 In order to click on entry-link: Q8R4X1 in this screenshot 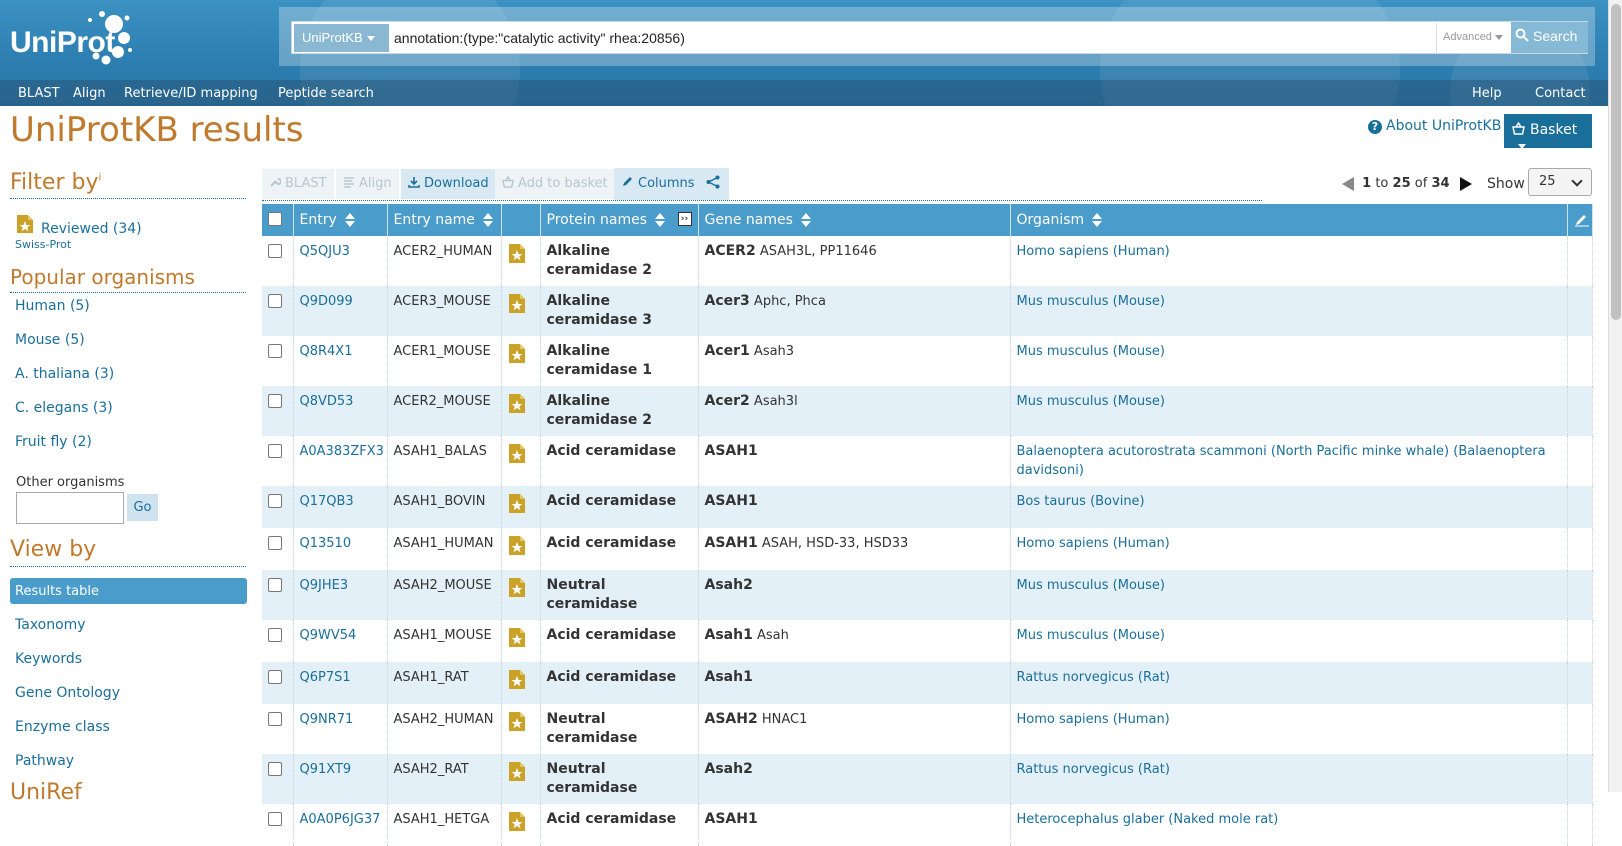, I will do `click(326, 351)`.